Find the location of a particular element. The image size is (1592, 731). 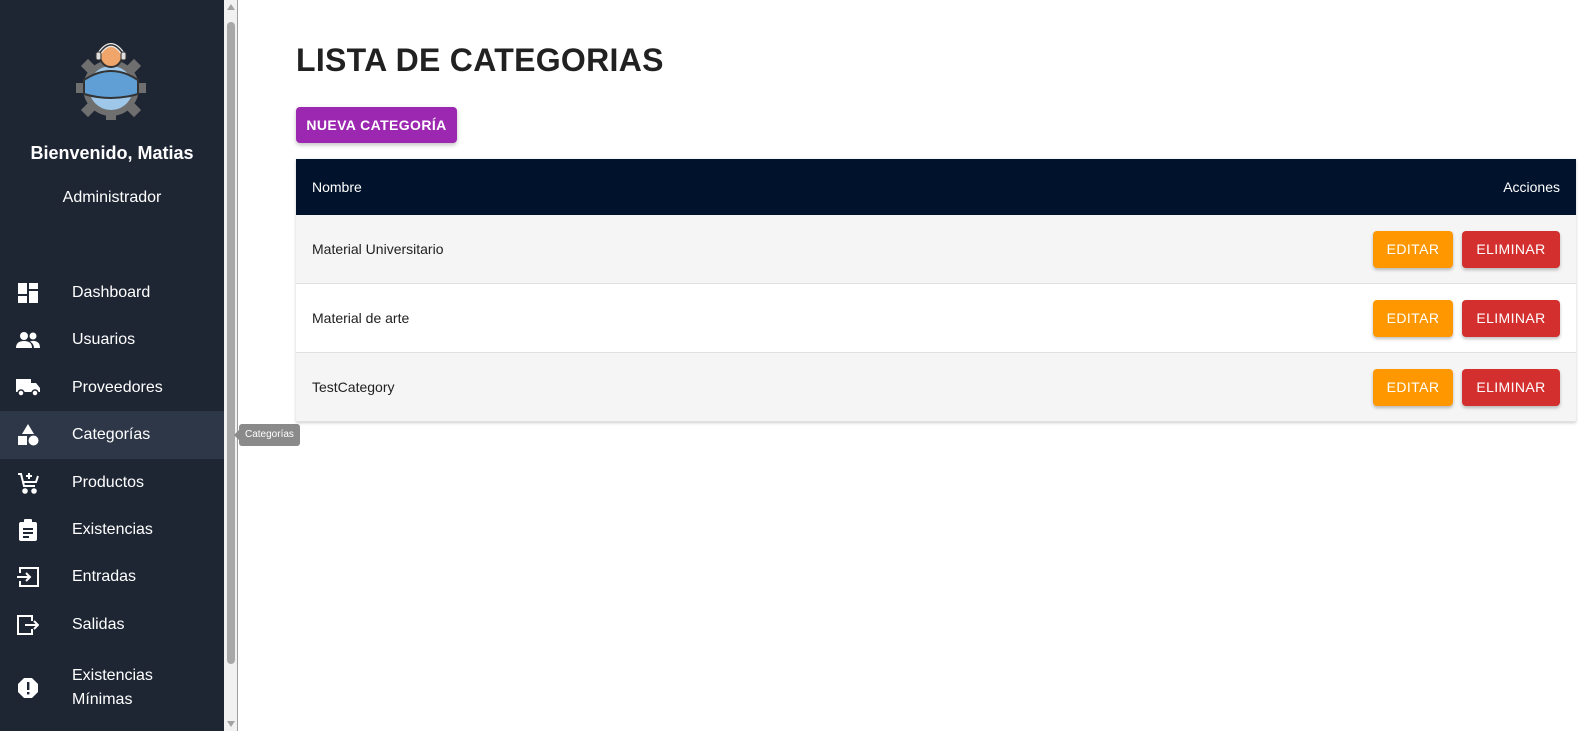

category-name: TestCategory is located at coordinates (353, 387).